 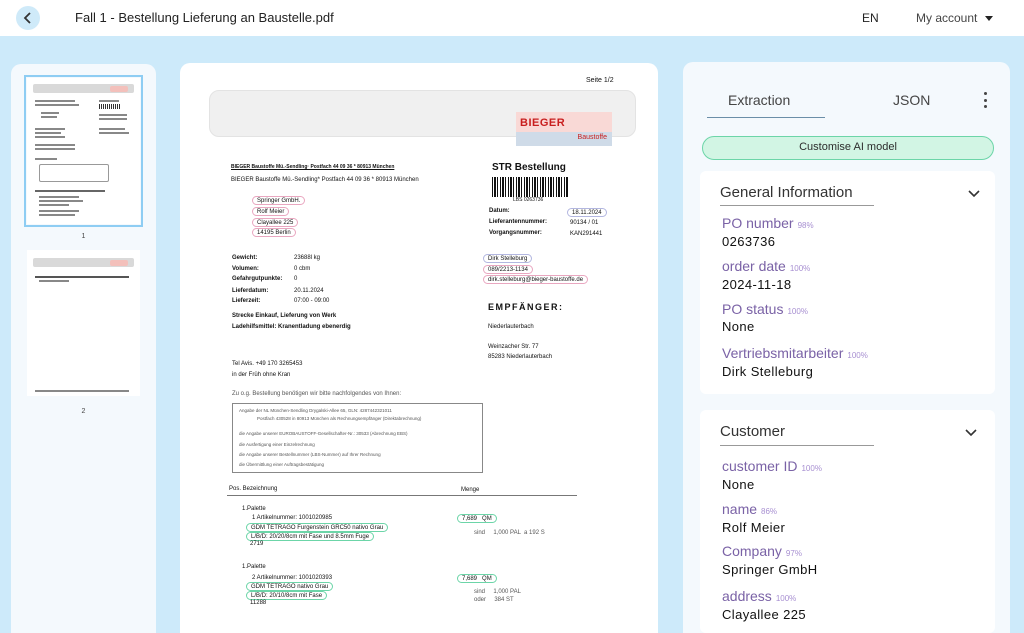 I want to click on recipient-city: 14195 Berlin, so click(x=274, y=232).